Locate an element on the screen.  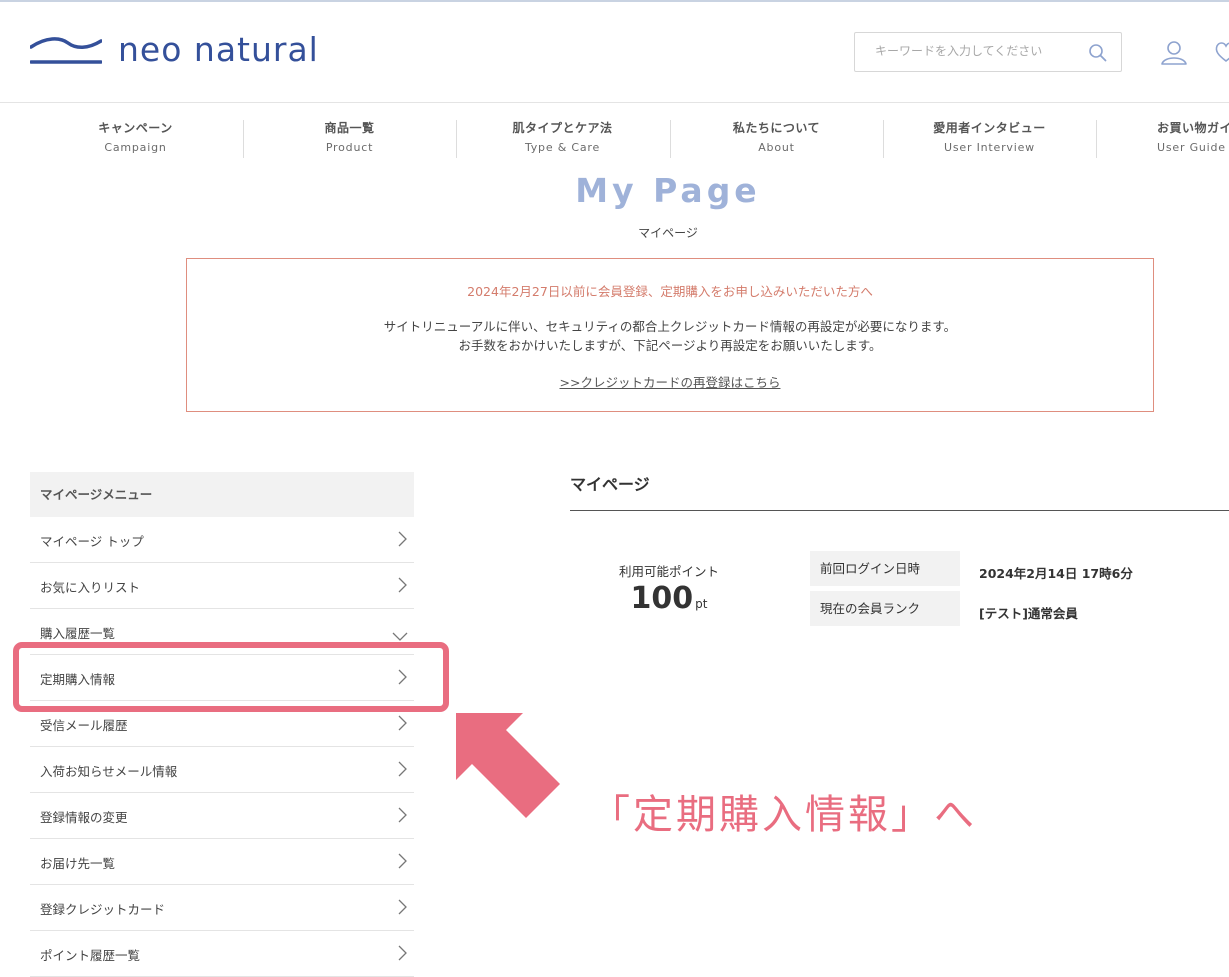
notice-title: 2024年2月27日以前に会員登録、定期購入をお申し込みいただいた方へ is located at coordinates (670, 291).